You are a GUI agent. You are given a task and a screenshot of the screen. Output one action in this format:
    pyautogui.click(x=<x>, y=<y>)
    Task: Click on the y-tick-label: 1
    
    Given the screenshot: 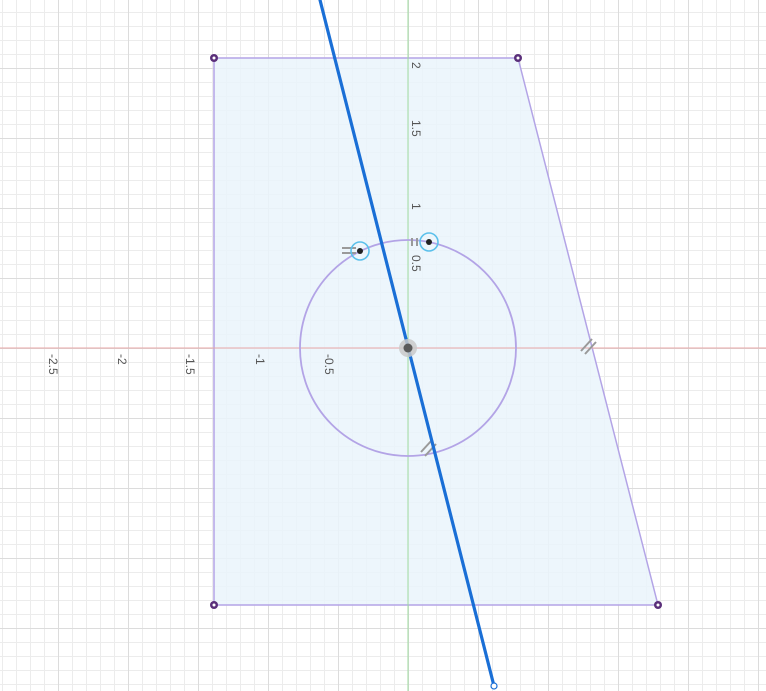 What is the action you would take?
    pyautogui.click(x=416, y=206)
    